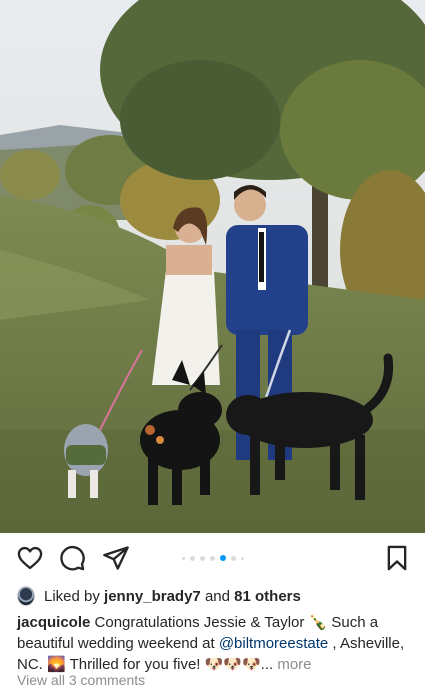 This screenshot has width=425, height=688. I want to click on likes-middle: and, so click(217, 596).